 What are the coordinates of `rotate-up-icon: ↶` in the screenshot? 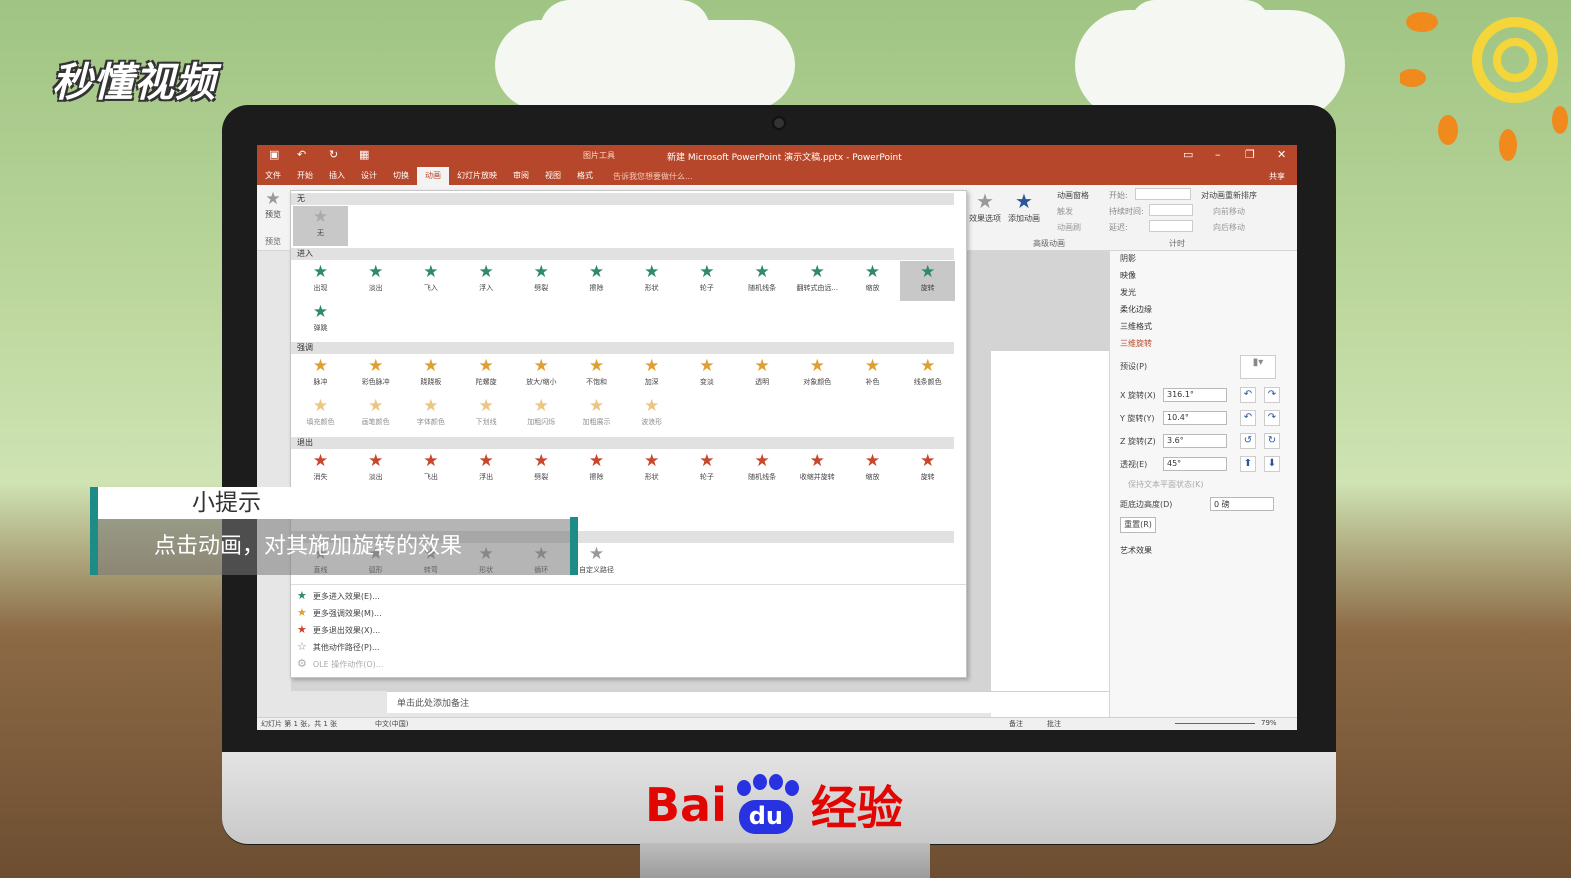 It's located at (1248, 418).